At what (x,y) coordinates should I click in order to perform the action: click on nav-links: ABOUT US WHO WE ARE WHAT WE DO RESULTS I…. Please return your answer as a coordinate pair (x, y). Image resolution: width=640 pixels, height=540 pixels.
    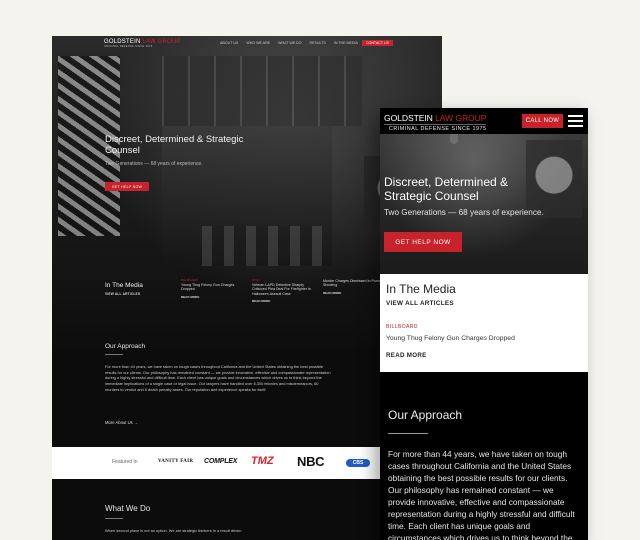
    Looking at the image, I should click on (304, 43).